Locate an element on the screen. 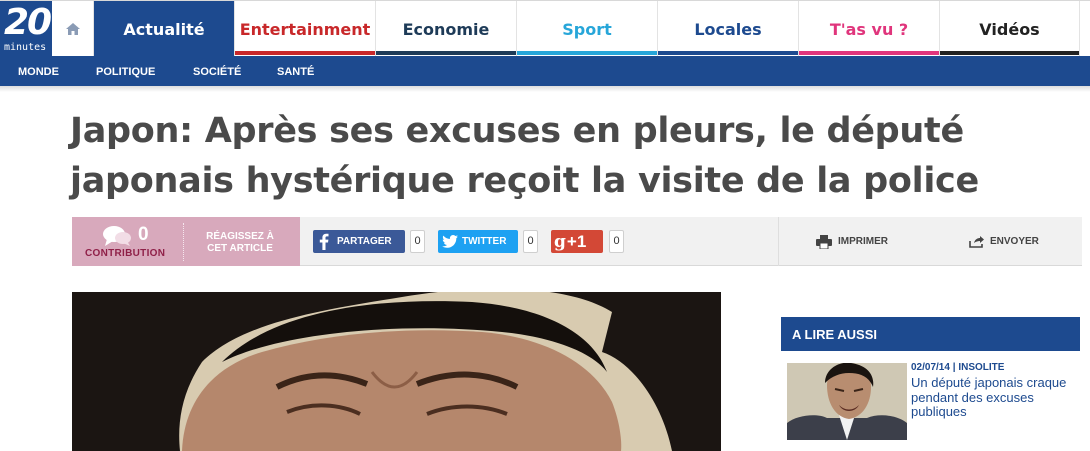 The image size is (1090, 451). print-icon is located at coordinates (824, 241).